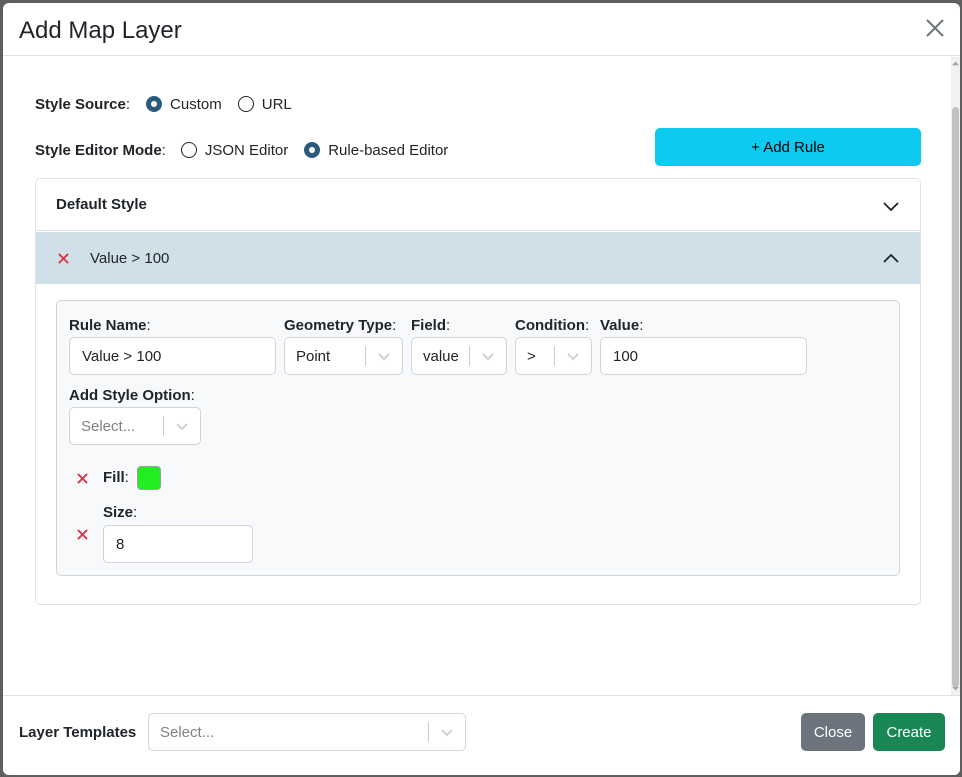 The height and width of the screenshot is (777, 962). Describe the element at coordinates (788, 147) in the screenshot. I see `add-rule-button: + Add Rule` at that location.